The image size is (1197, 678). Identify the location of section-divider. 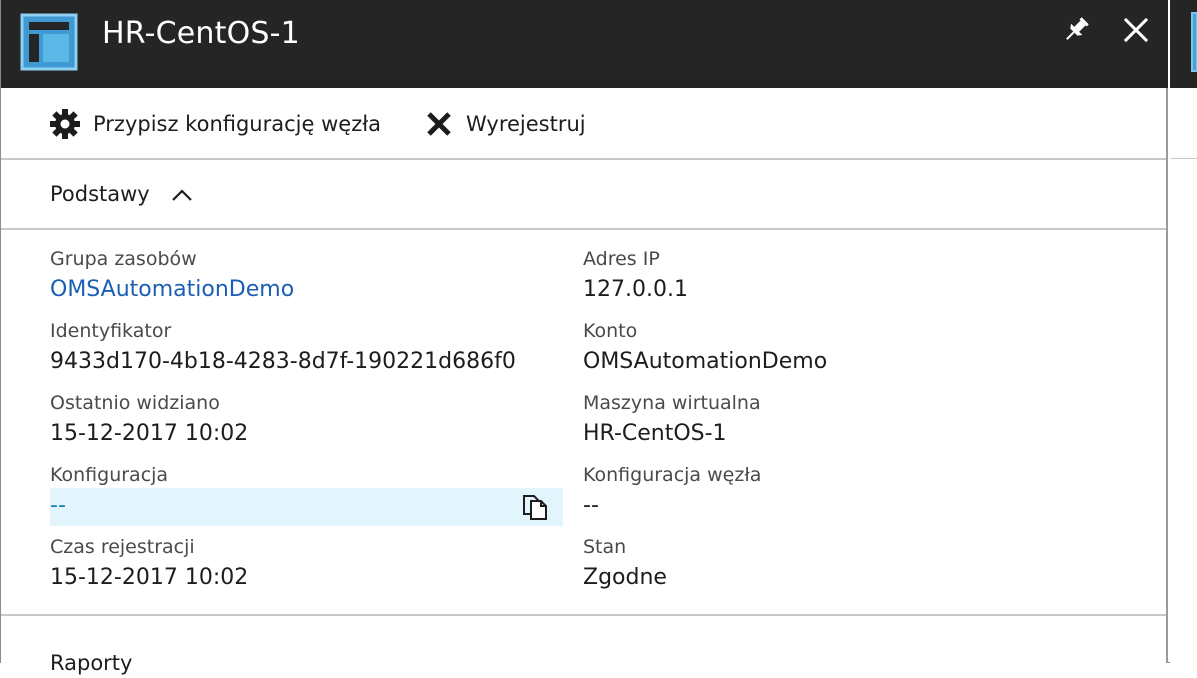
(583, 615).